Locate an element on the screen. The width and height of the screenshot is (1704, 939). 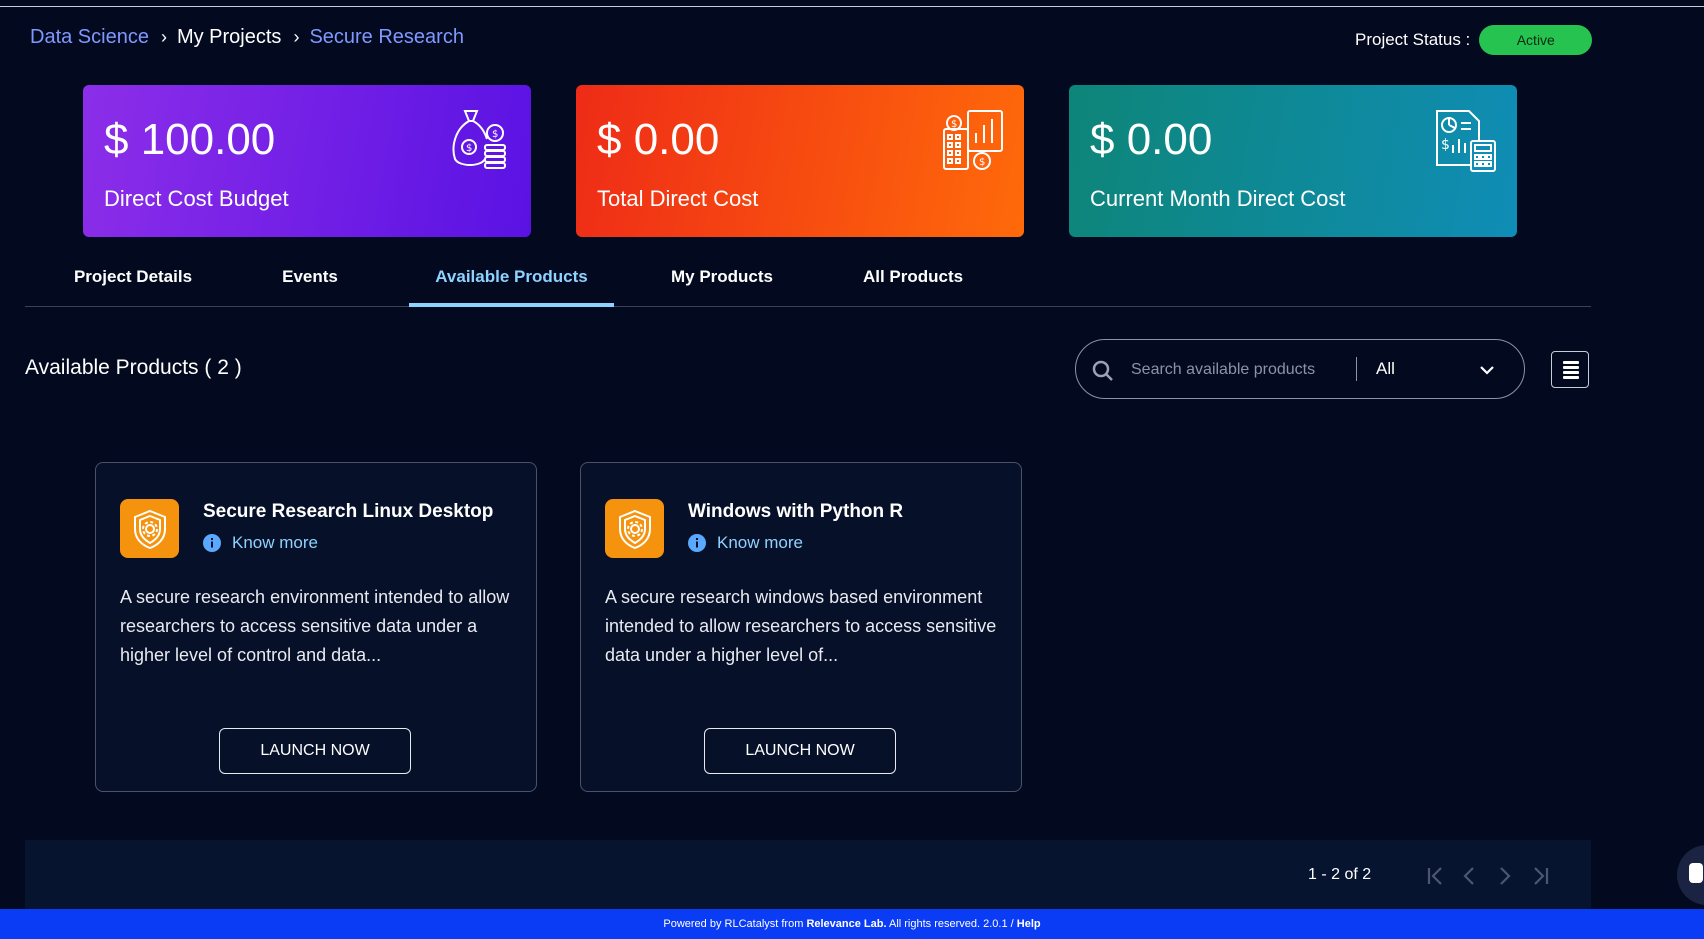
menu-list-icon is located at coordinates (1571, 370).